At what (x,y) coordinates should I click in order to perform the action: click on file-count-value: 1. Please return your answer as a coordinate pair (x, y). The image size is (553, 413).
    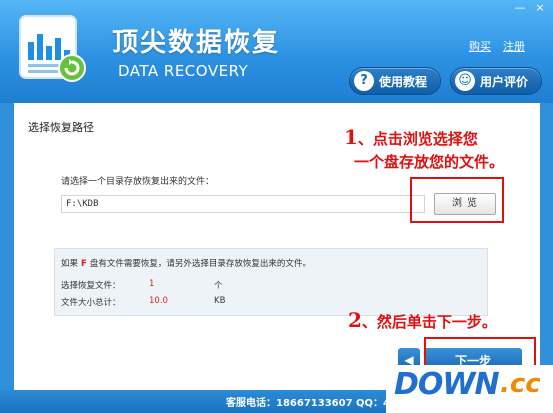
    Looking at the image, I should click on (152, 284).